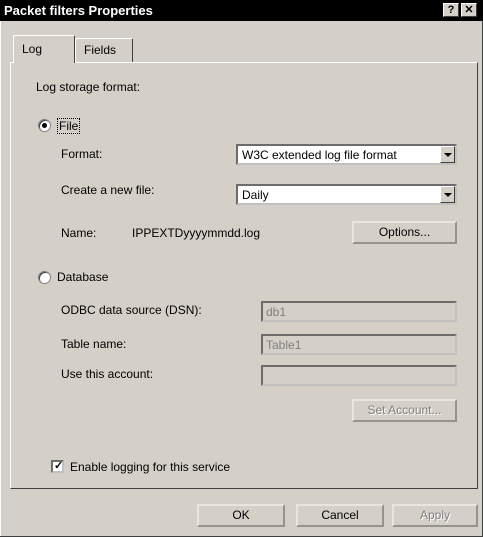 The image size is (483, 537). Describe the element at coordinates (340, 515) in the screenshot. I see `cancel-button: Cancel` at that location.